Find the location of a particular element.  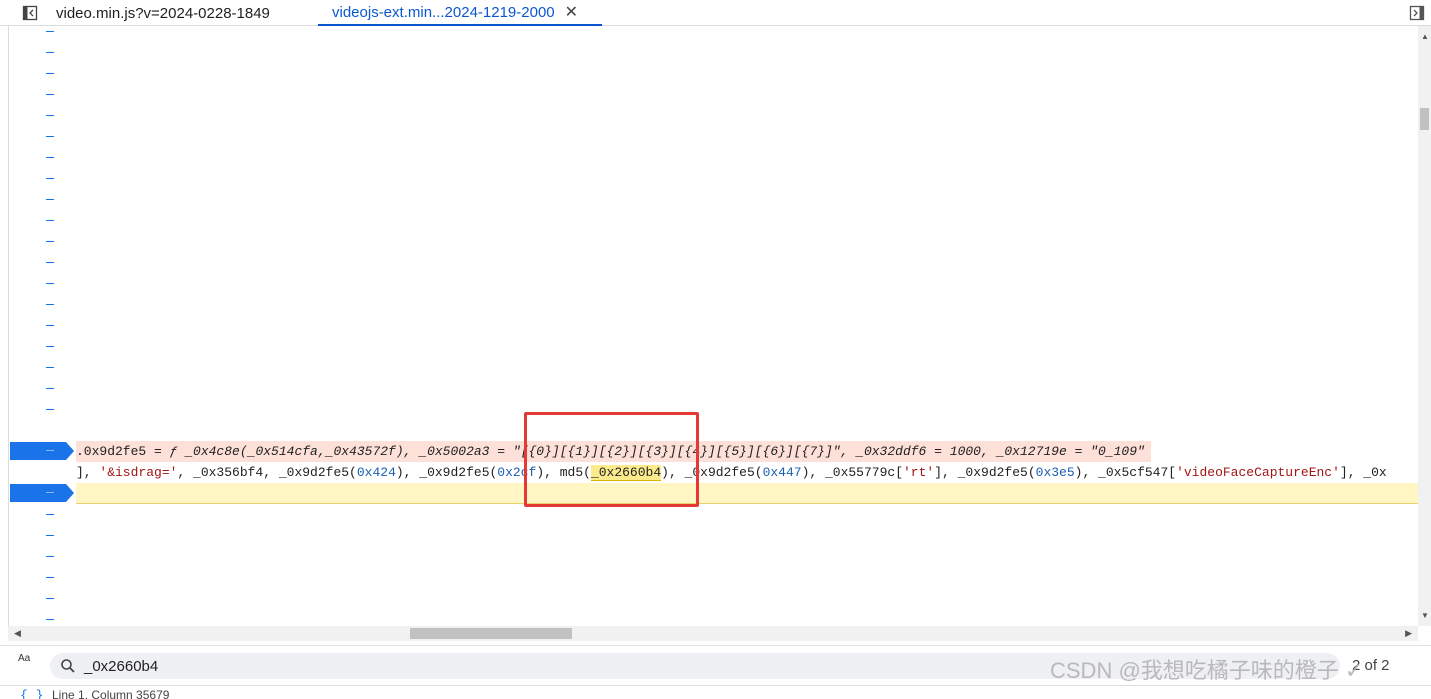

code-token: , _0x356bf4, _0x9d2fe5( is located at coordinates (267, 472).